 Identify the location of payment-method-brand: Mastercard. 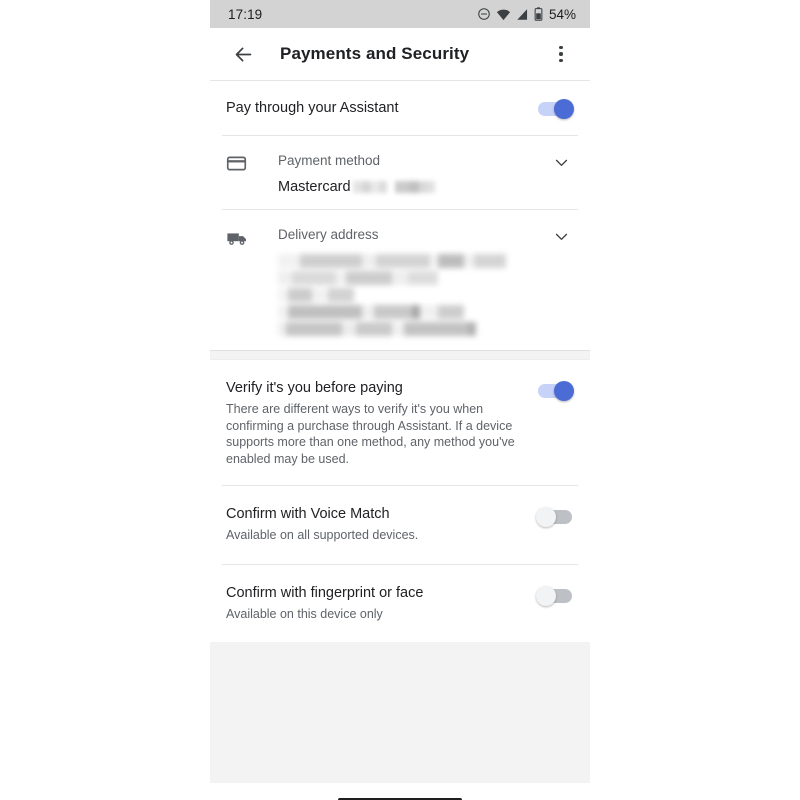
(314, 187).